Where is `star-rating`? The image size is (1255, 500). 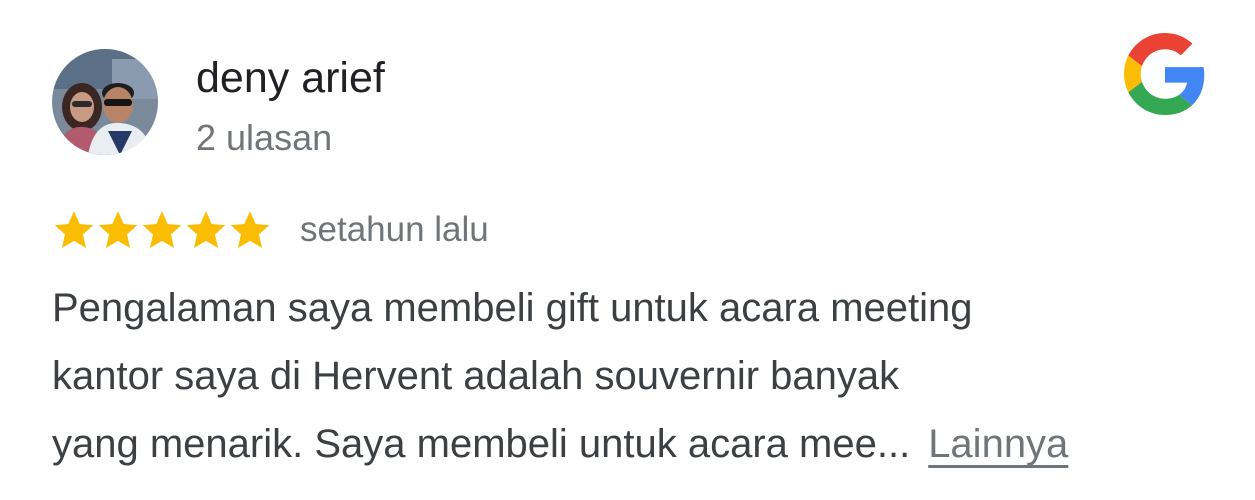 star-rating is located at coordinates (162, 230).